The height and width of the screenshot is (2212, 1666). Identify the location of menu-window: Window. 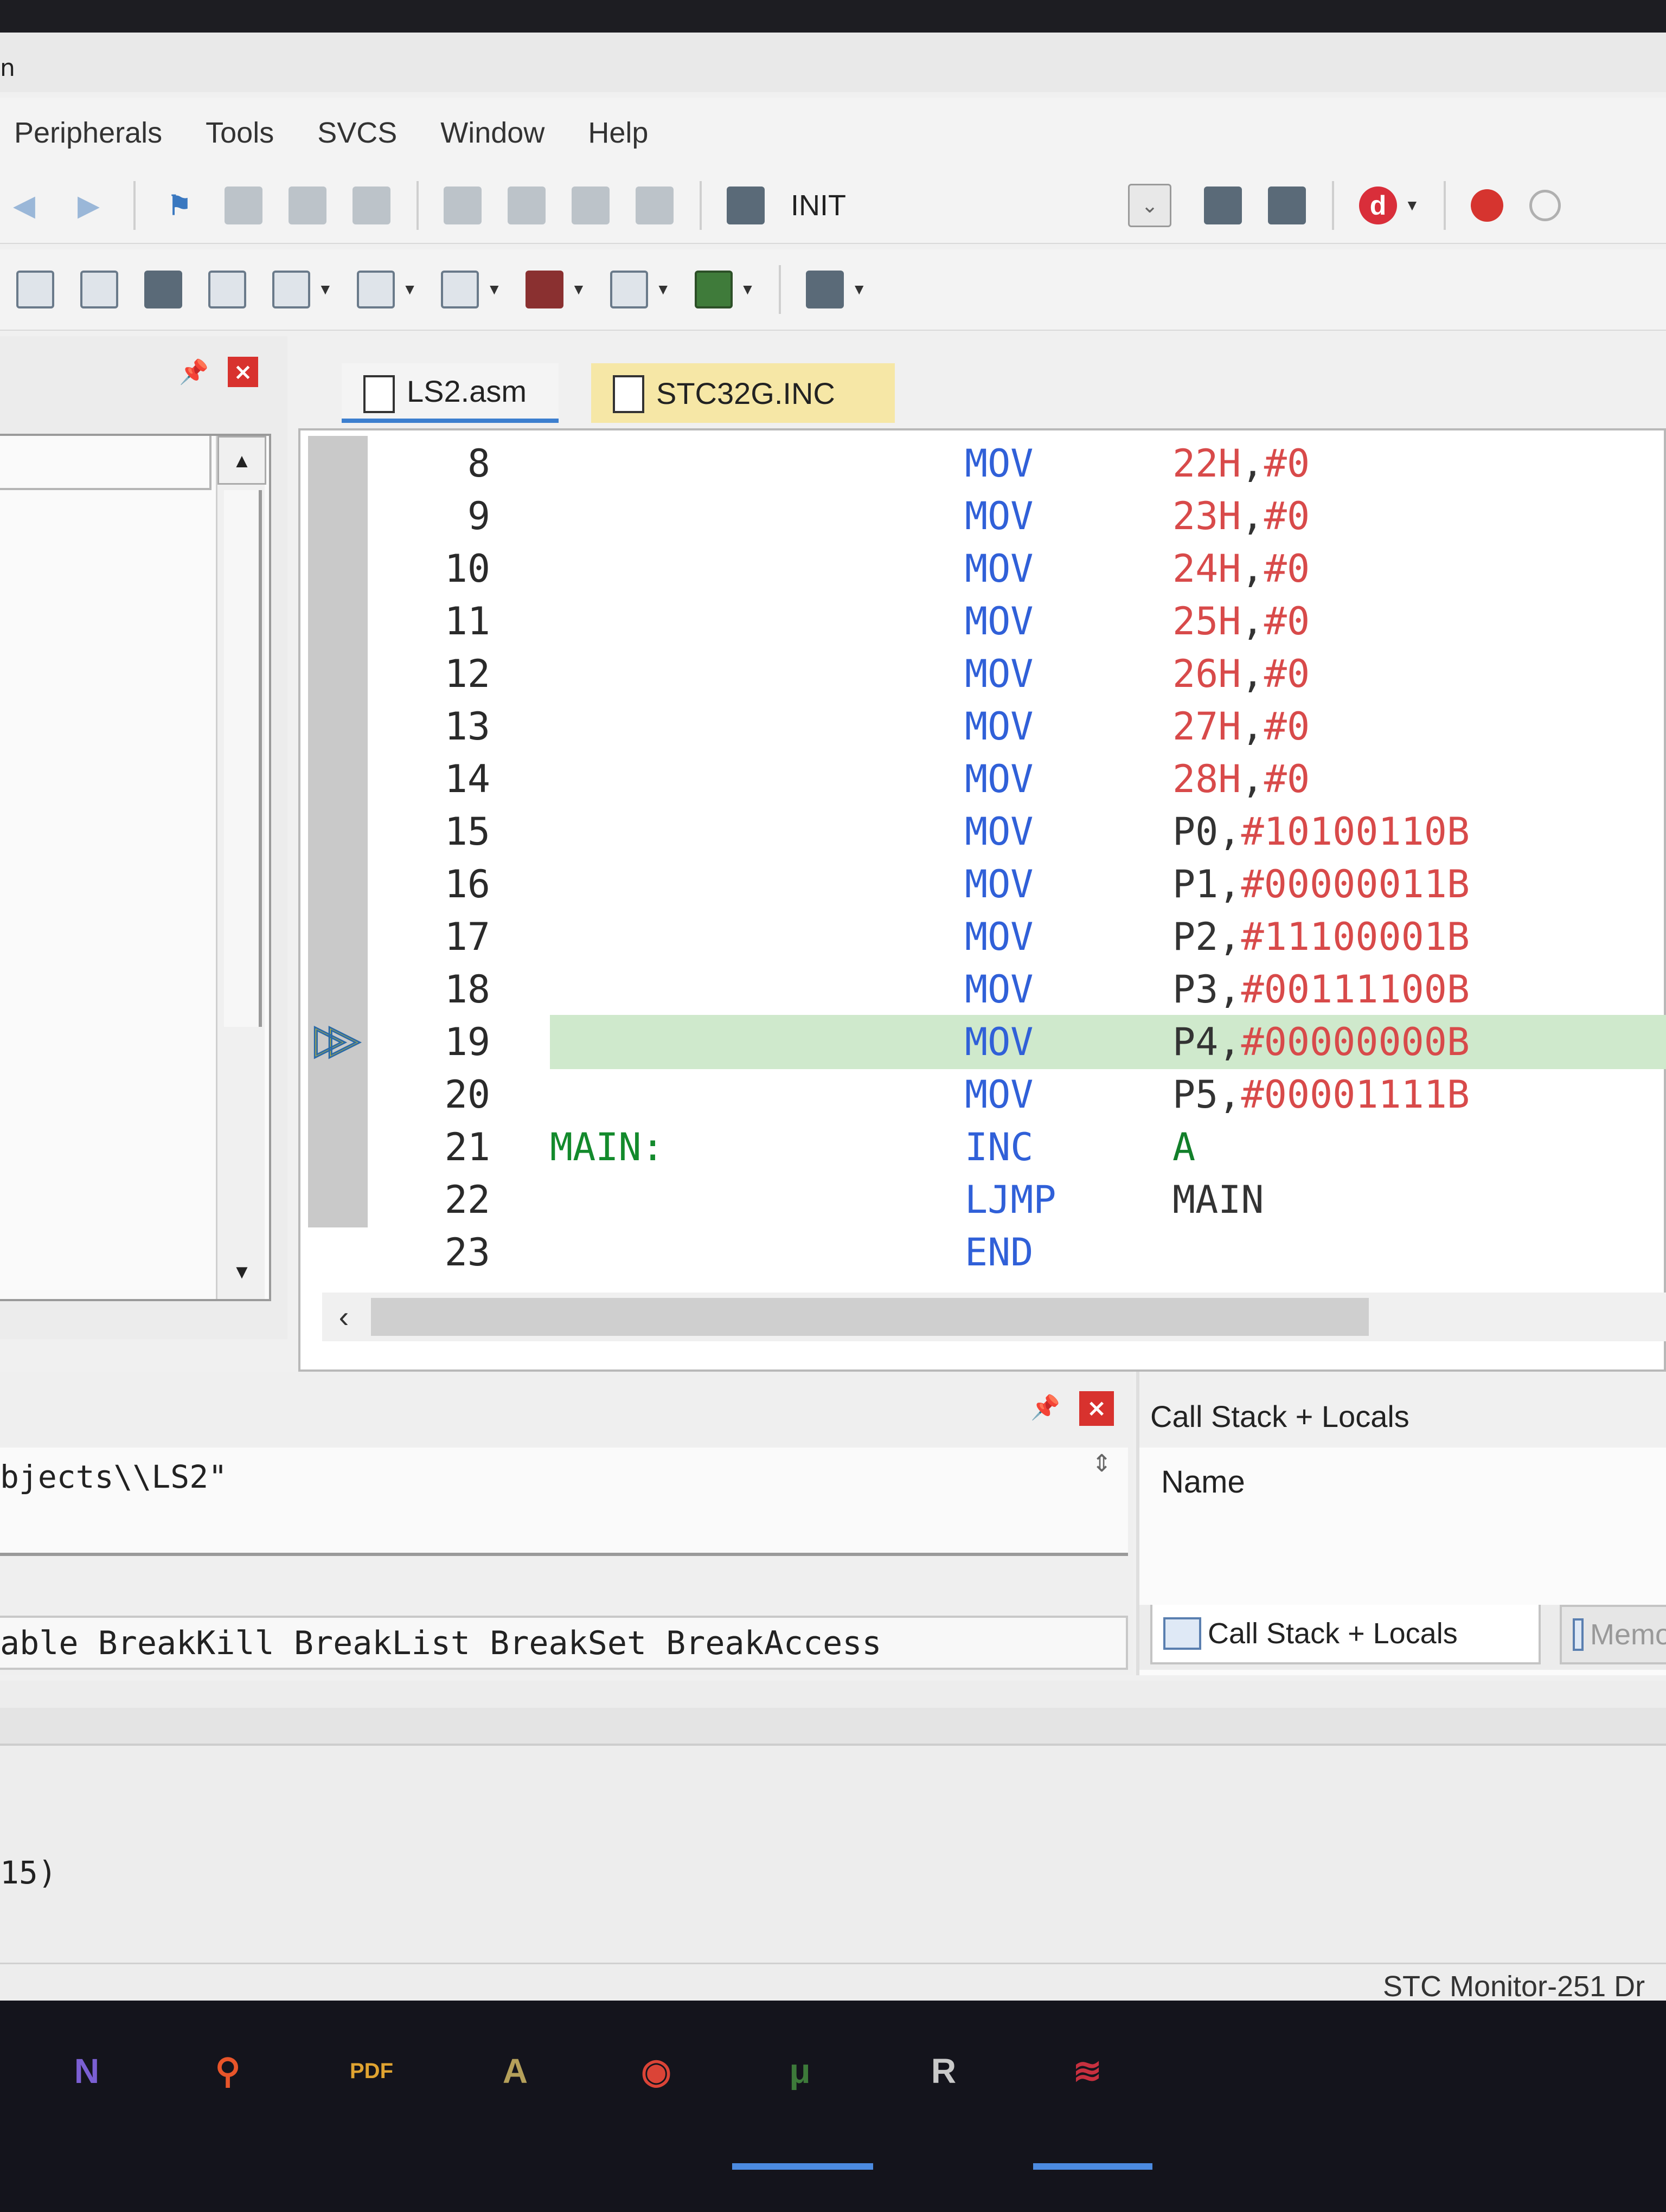
(492, 133).